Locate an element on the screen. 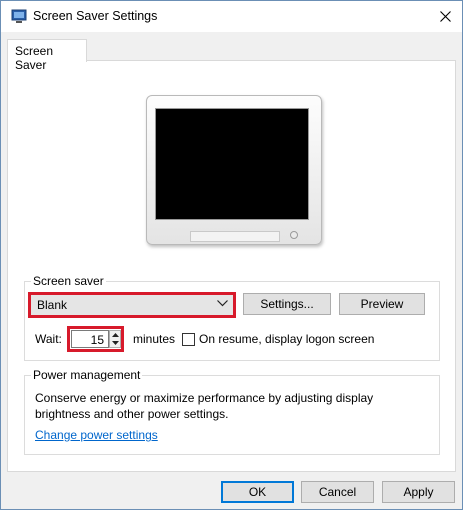 Image resolution: width=463 pixels, height=510 pixels. screen-saver-dropdown: Blank is located at coordinates (132, 305).